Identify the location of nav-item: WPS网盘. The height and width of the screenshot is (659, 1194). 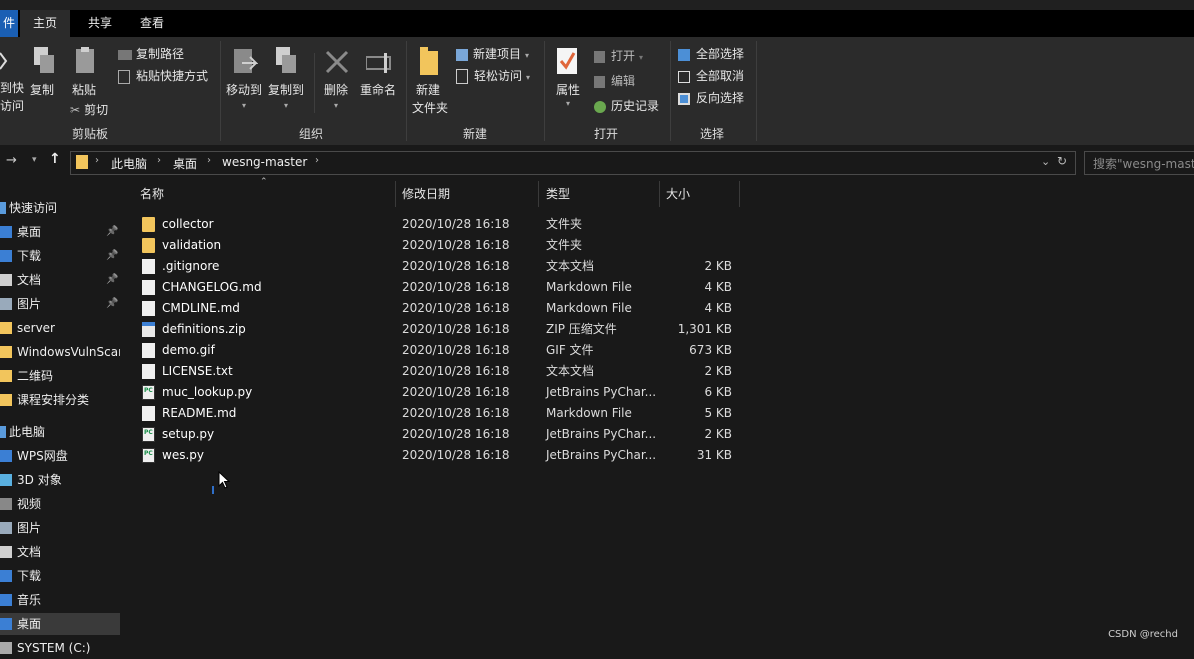
(60, 456).